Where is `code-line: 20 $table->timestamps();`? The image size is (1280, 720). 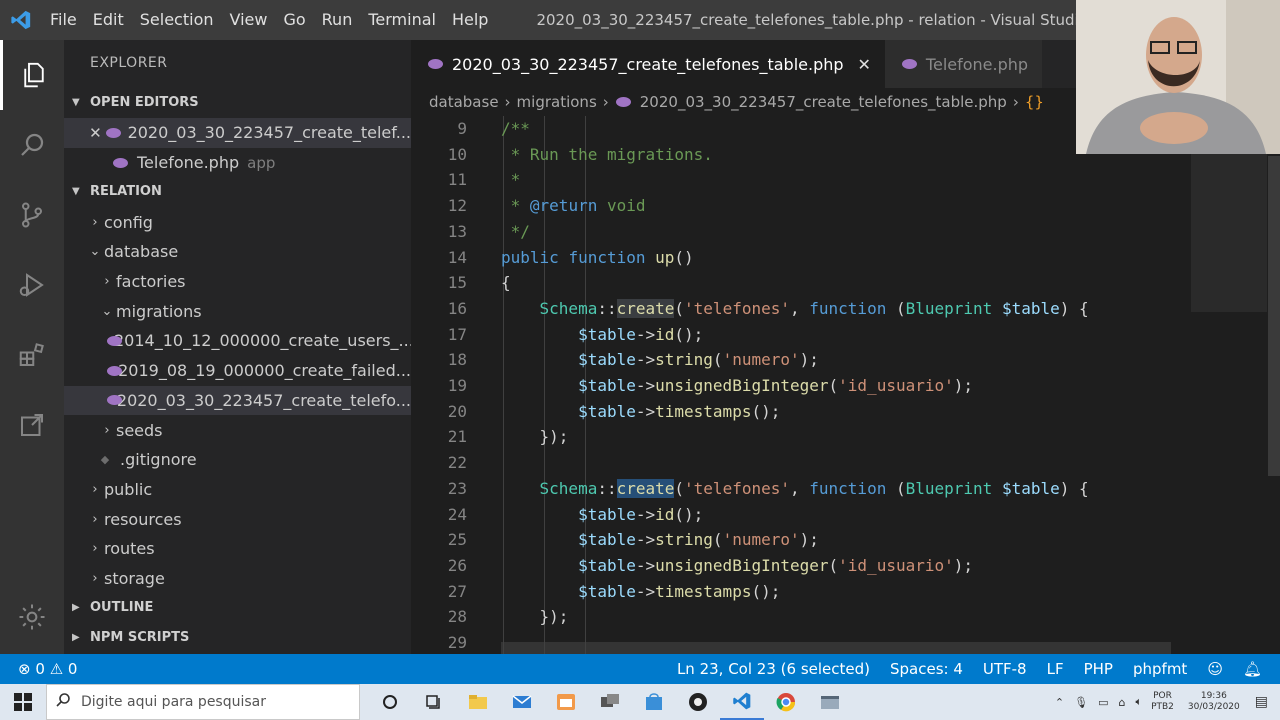
code-line: 20 $table->timestamps(); is located at coordinates (801, 412).